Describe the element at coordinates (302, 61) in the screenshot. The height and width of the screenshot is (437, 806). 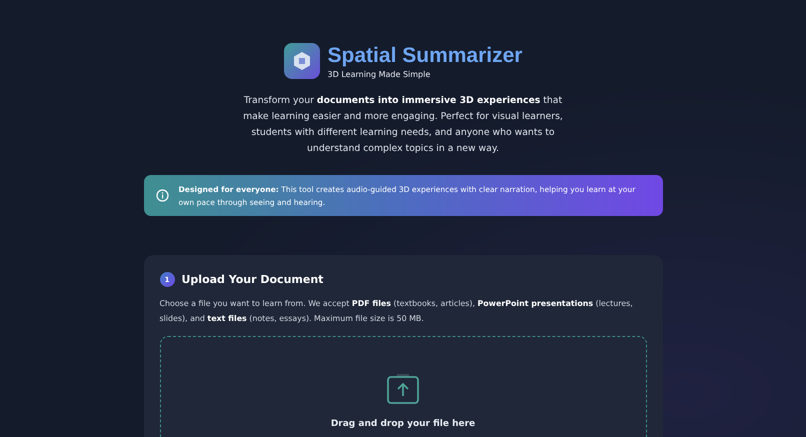
I see `app-logo-icon` at that location.